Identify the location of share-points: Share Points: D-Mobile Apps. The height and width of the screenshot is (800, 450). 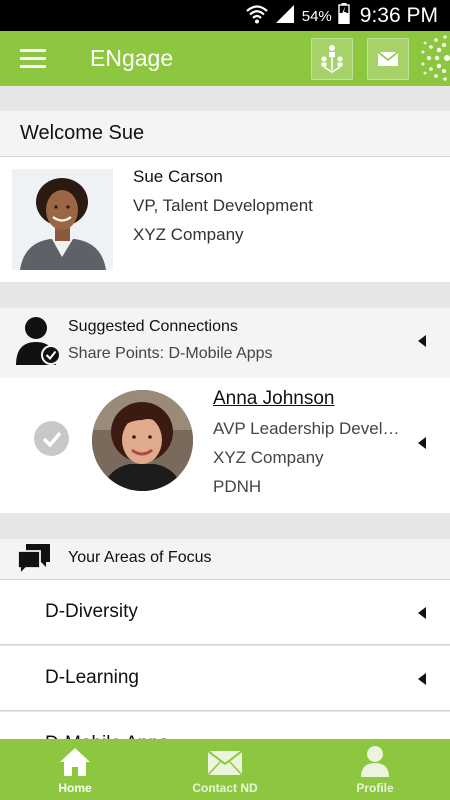
(170, 353).